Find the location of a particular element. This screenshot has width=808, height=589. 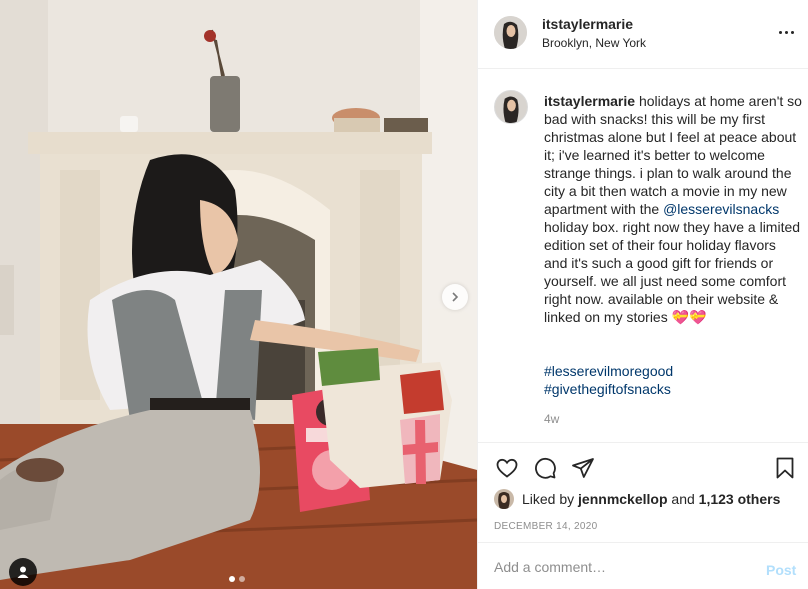

paper-plane-icon is located at coordinates (583, 468).